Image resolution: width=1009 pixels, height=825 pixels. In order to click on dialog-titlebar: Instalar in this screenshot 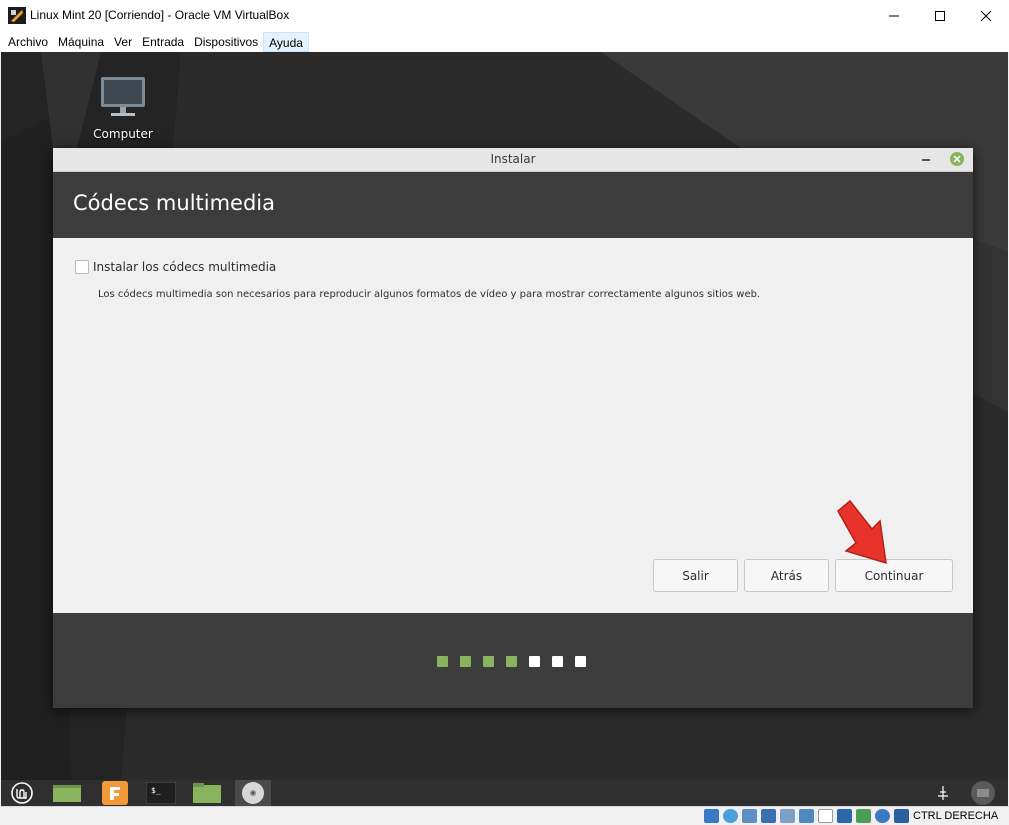, I will do `click(513, 160)`.